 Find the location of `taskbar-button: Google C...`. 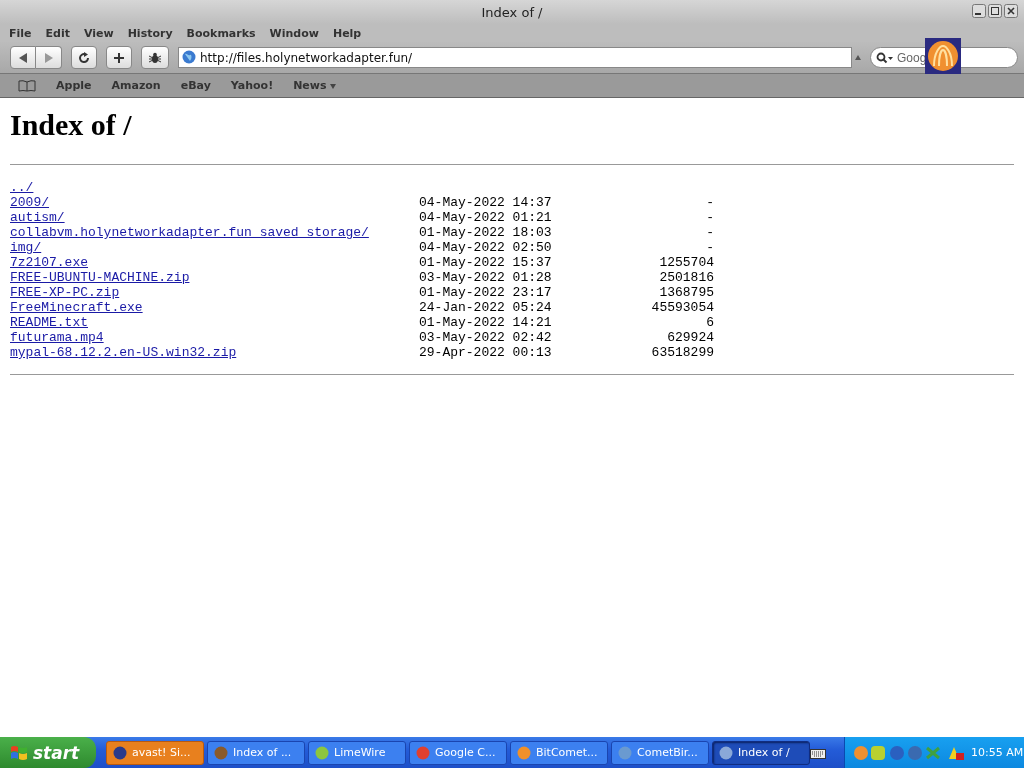

taskbar-button: Google C... is located at coordinates (458, 752).